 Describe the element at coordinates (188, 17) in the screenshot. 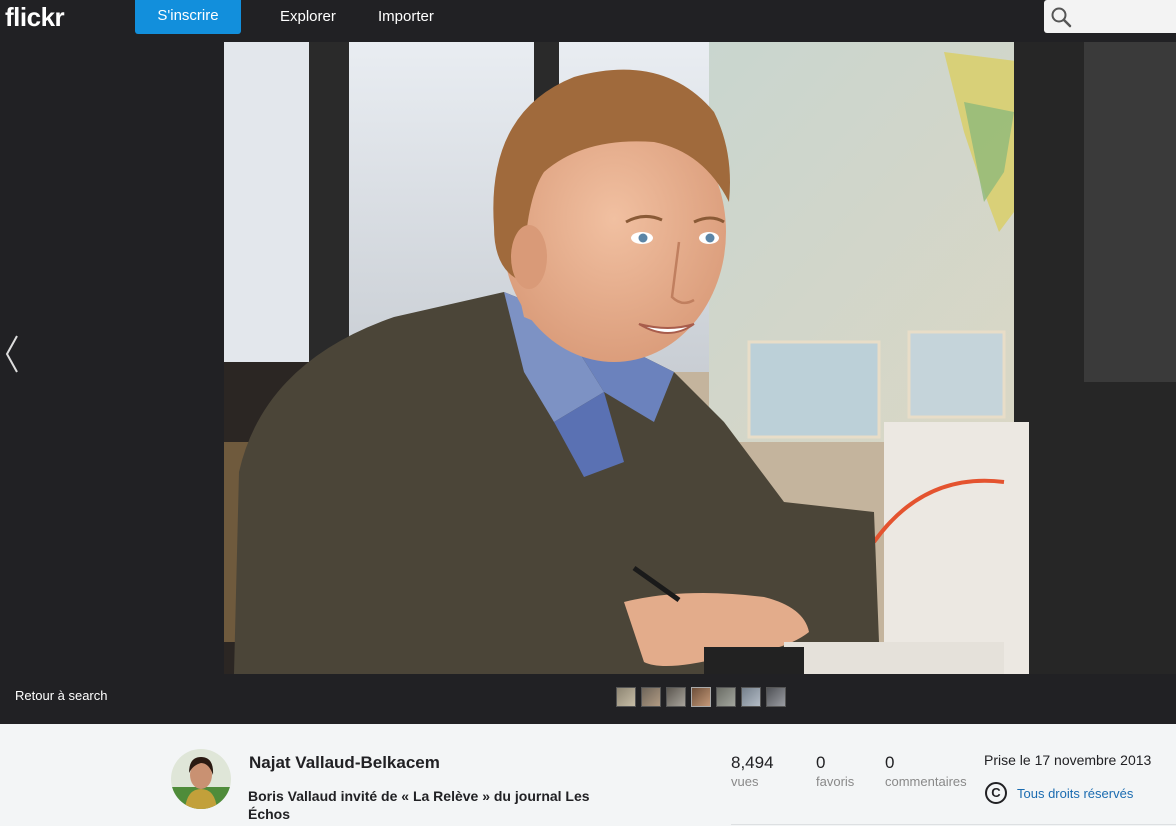

I see `signup-button: S'inscrire` at that location.